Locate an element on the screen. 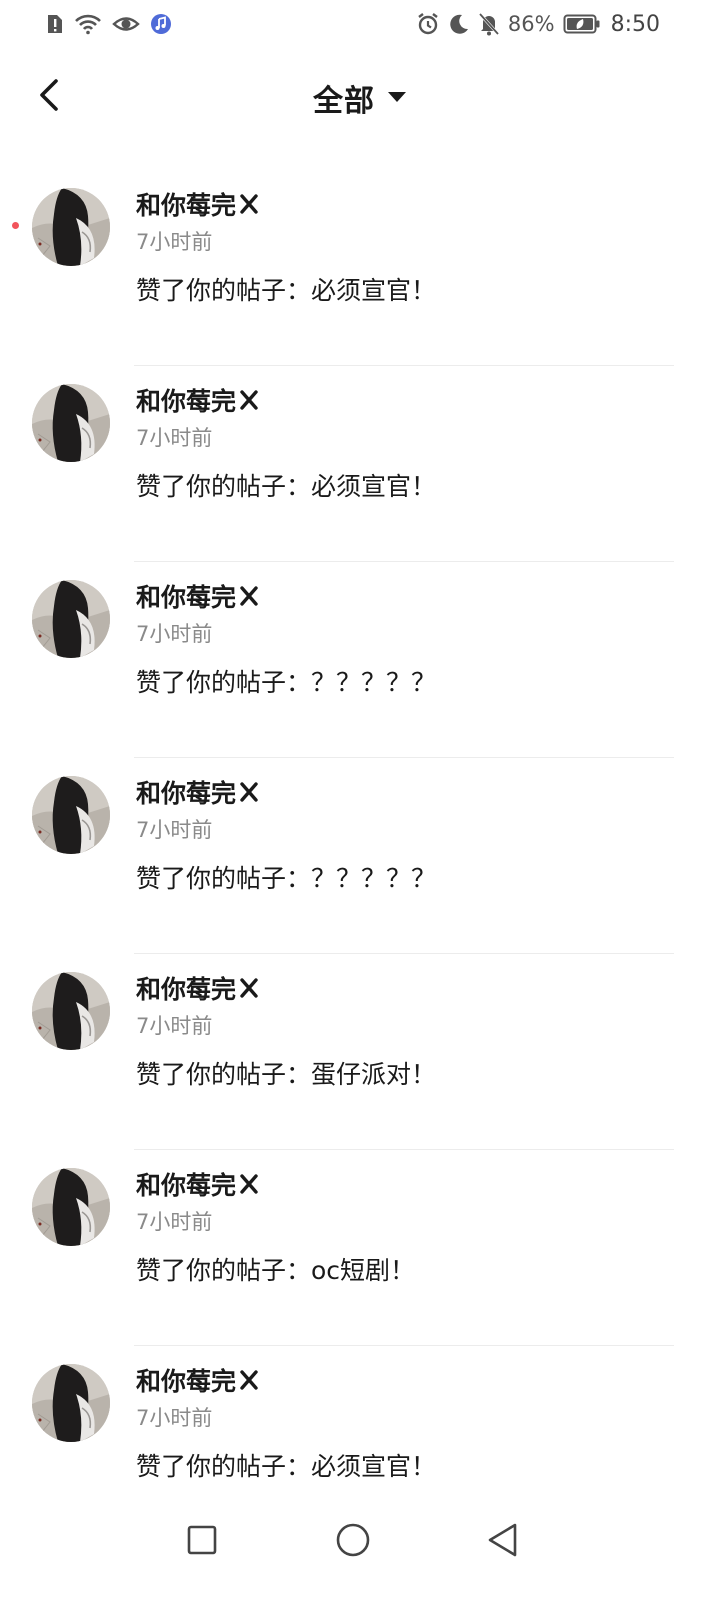  bell-muted-icon is located at coordinates (489, 24).